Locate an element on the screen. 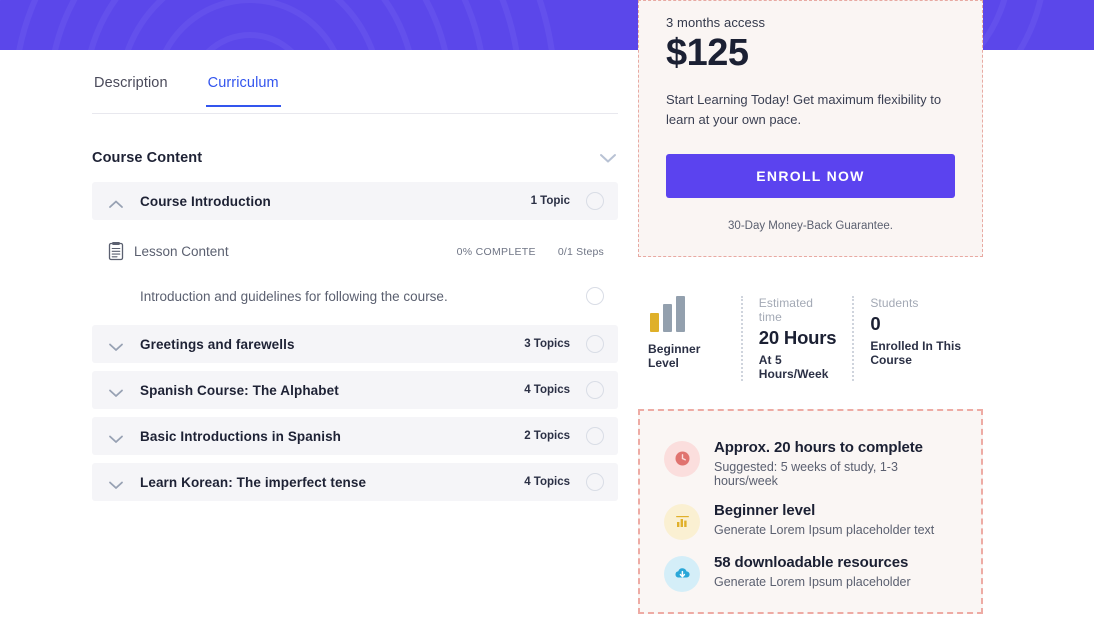 Image resolution: width=1094 pixels, height=625 pixels. stat-label: Students is located at coordinates (894, 302).